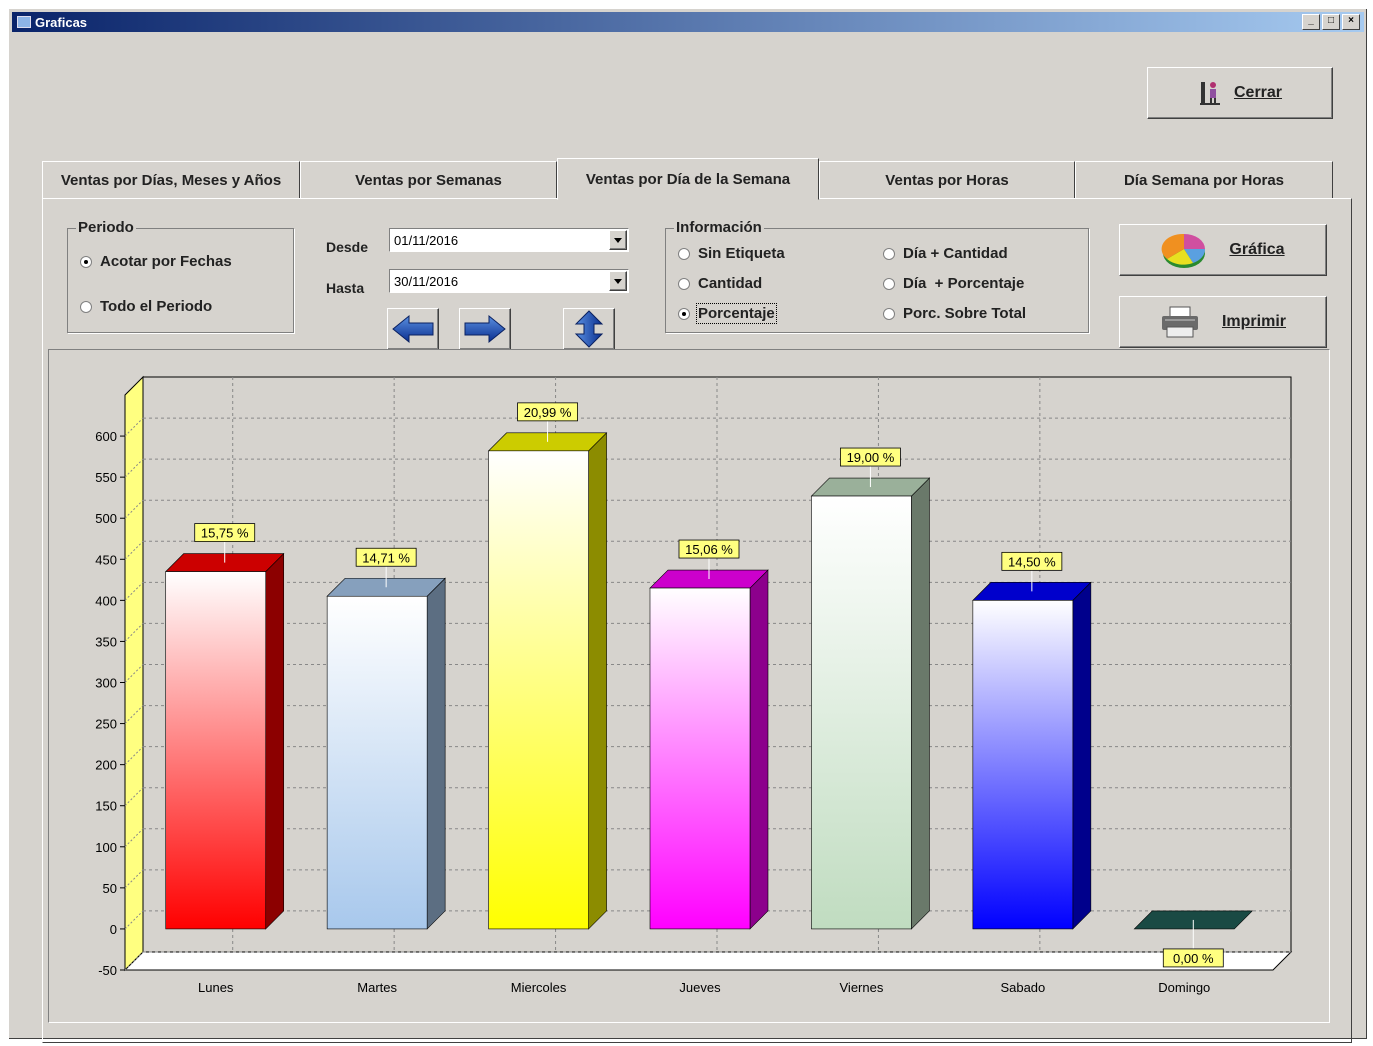 Image resolution: width=1373 pixels, height=1046 pixels. I want to click on radio-label: Día + Cantidad, so click(955, 253).